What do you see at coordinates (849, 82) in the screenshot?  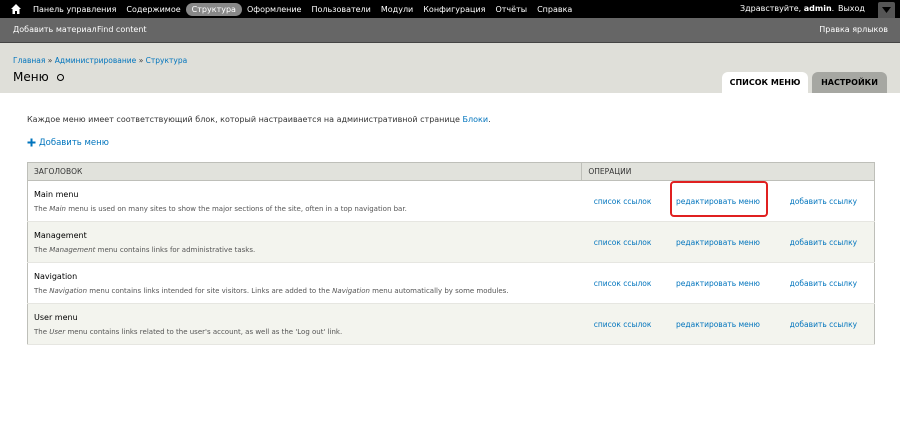 I see `tab-settings: НАСТРОЙКИ` at bounding box center [849, 82].